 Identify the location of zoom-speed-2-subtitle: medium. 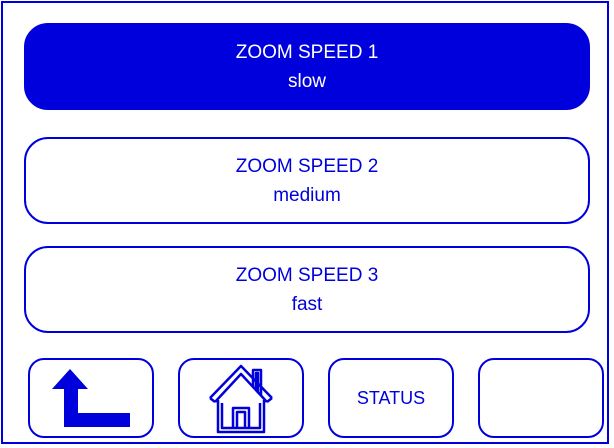
(307, 195).